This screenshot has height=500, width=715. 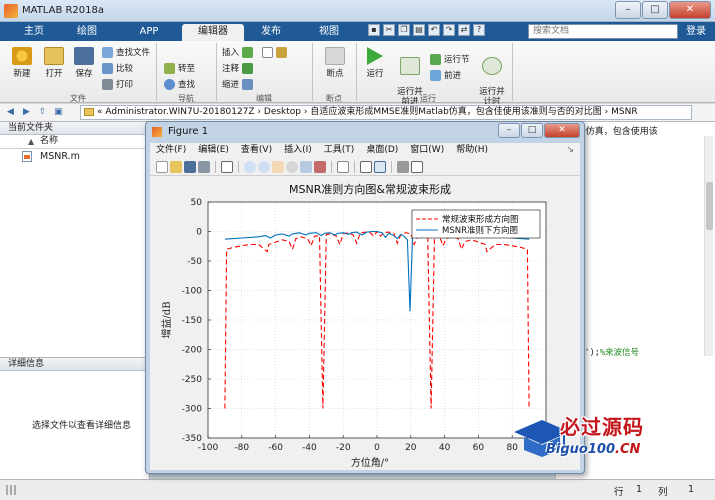 I want to click on fx-button, so click(x=274, y=52).